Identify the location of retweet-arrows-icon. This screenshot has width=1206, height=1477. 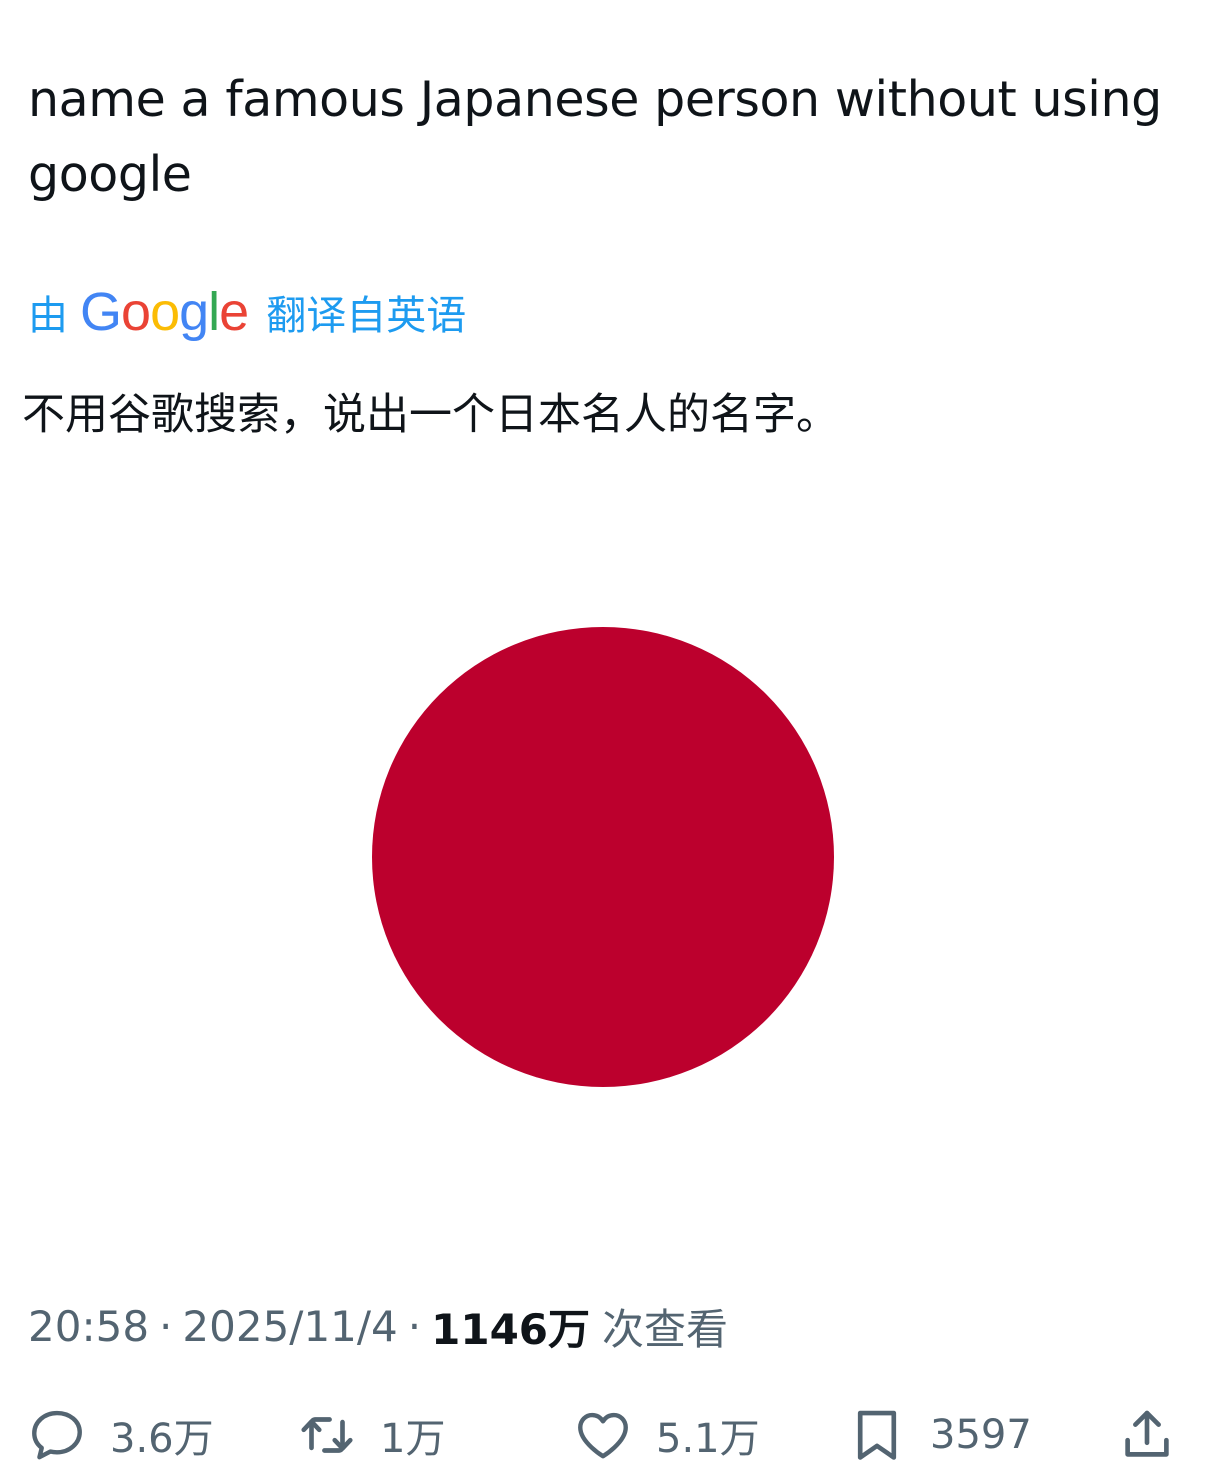
(327, 1435).